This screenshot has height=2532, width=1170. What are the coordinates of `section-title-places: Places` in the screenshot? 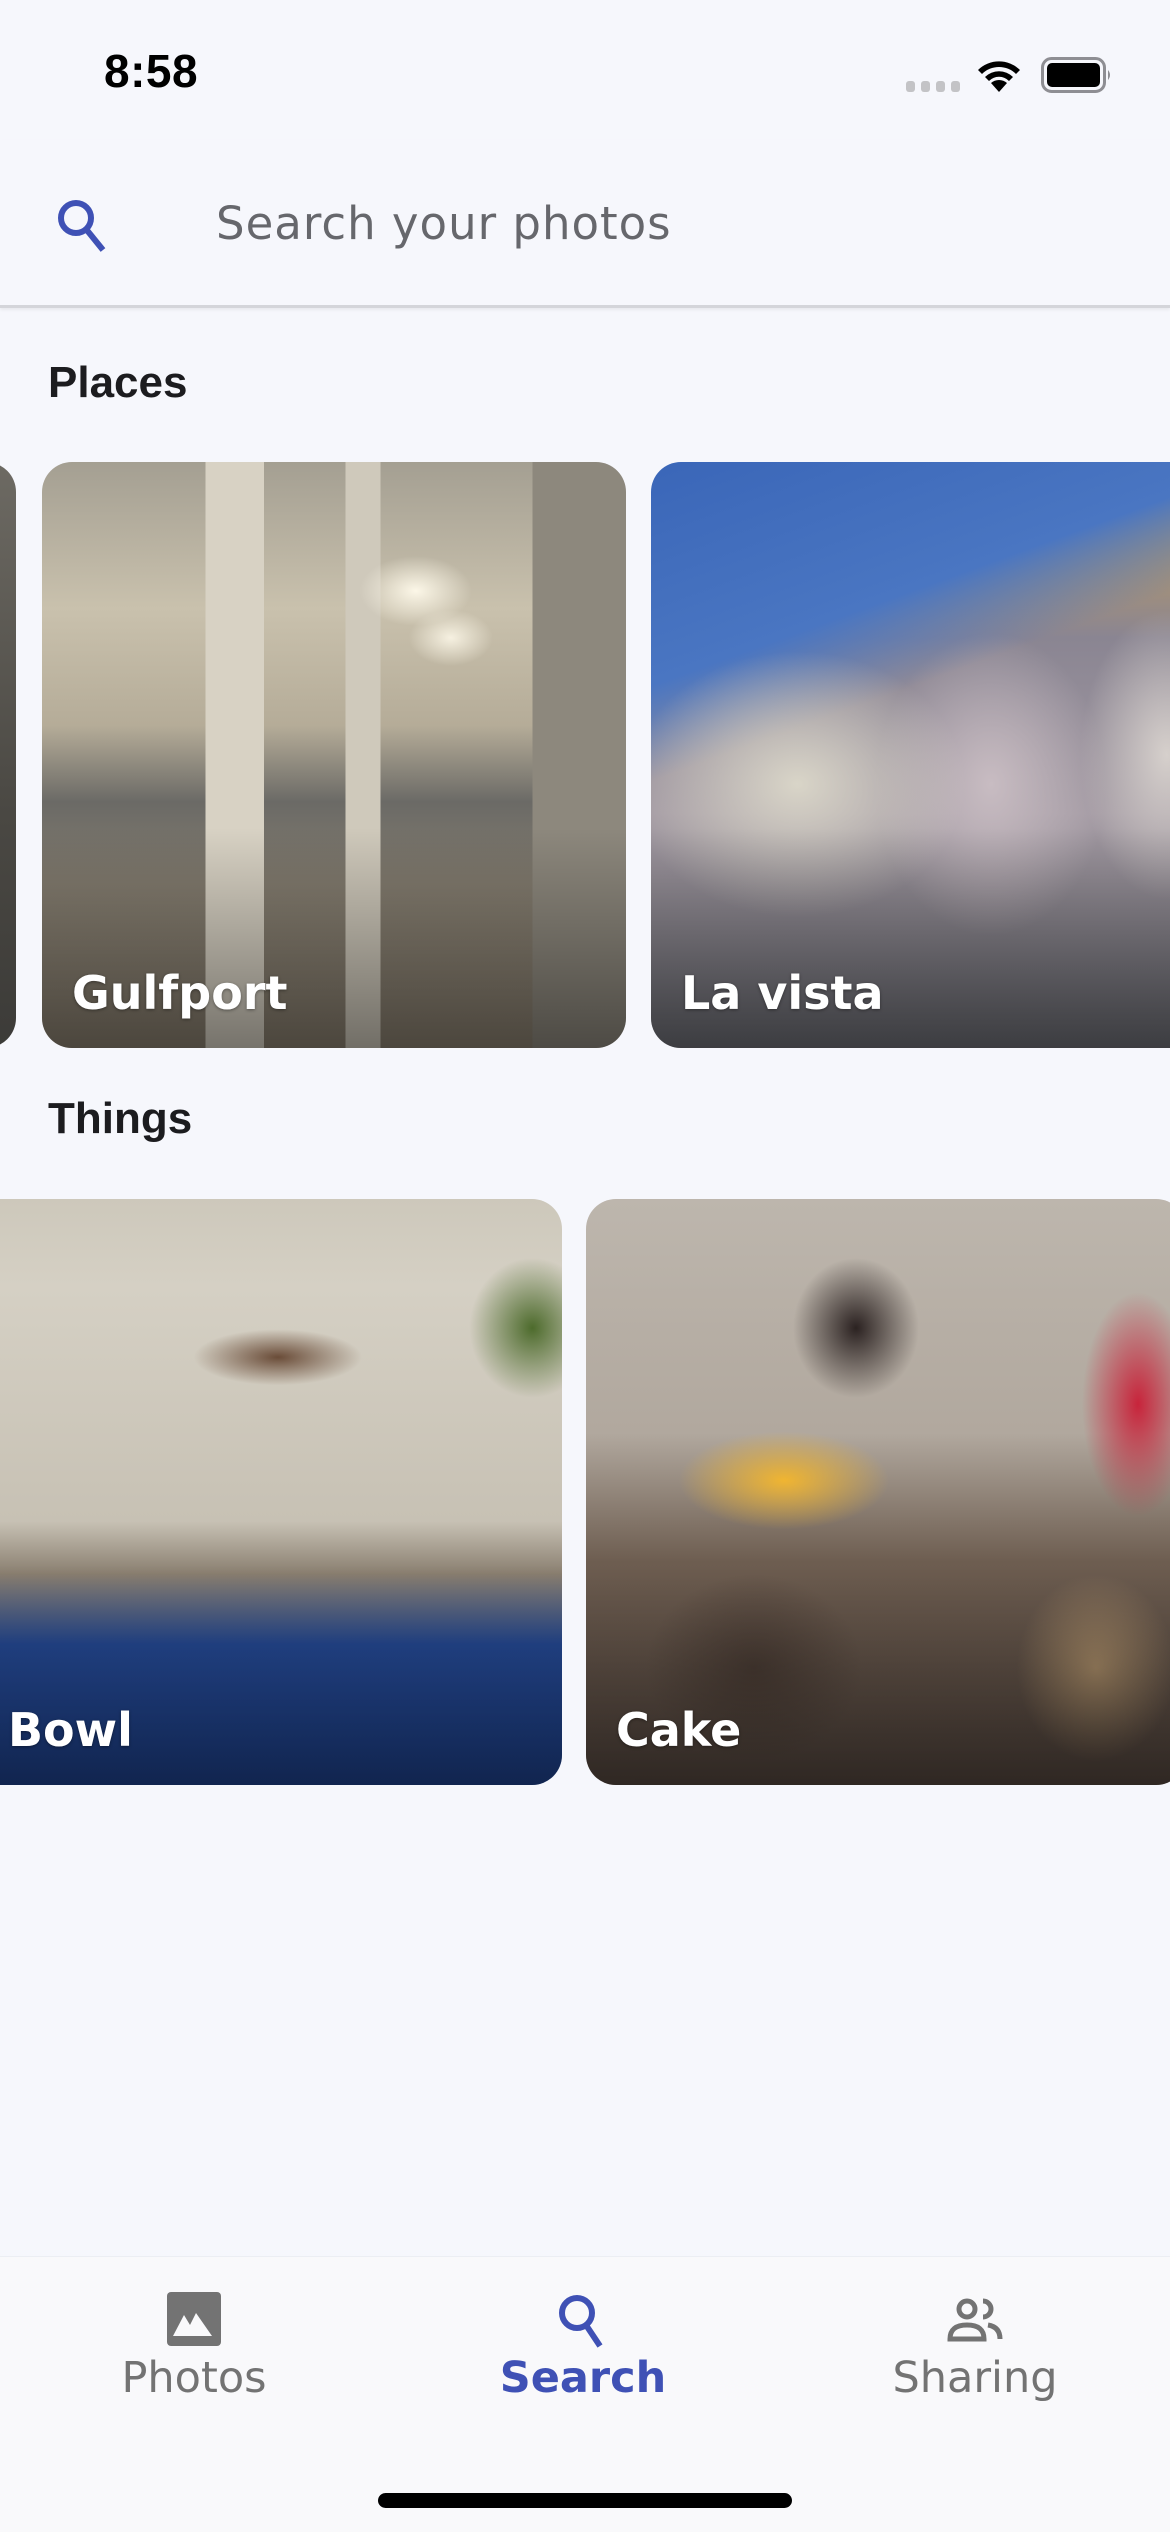 It's located at (118, 382).